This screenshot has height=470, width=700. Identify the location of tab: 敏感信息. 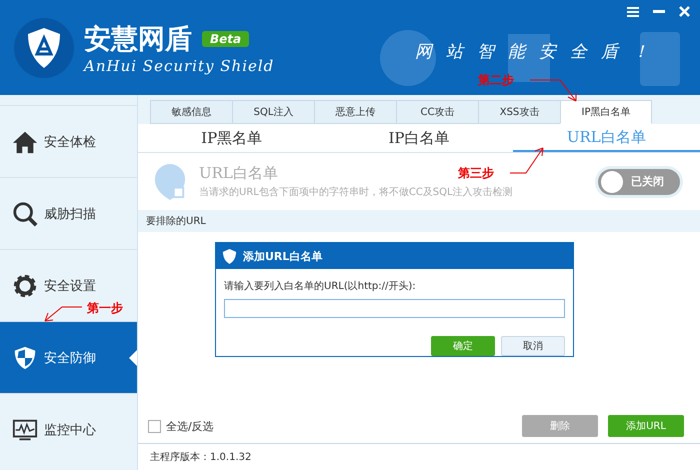
(191, 112).